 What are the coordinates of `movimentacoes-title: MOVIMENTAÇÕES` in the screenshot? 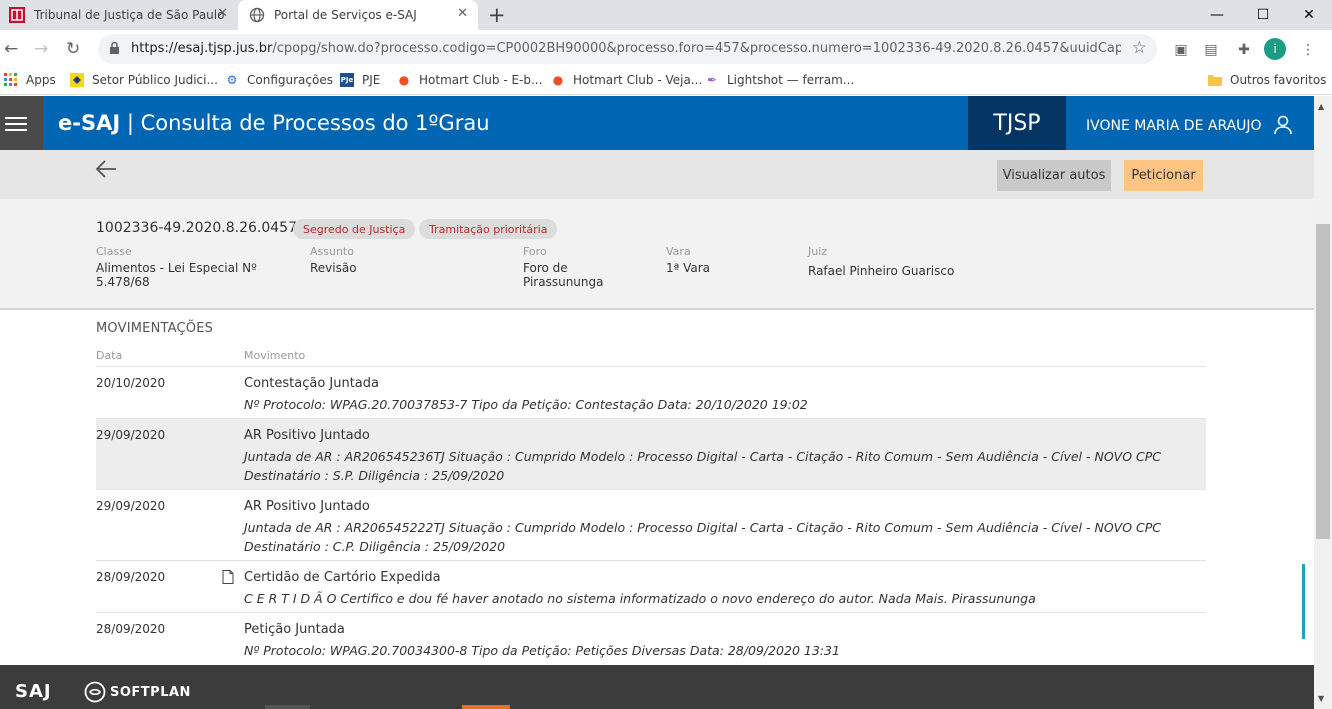 It's located at (155, 328).